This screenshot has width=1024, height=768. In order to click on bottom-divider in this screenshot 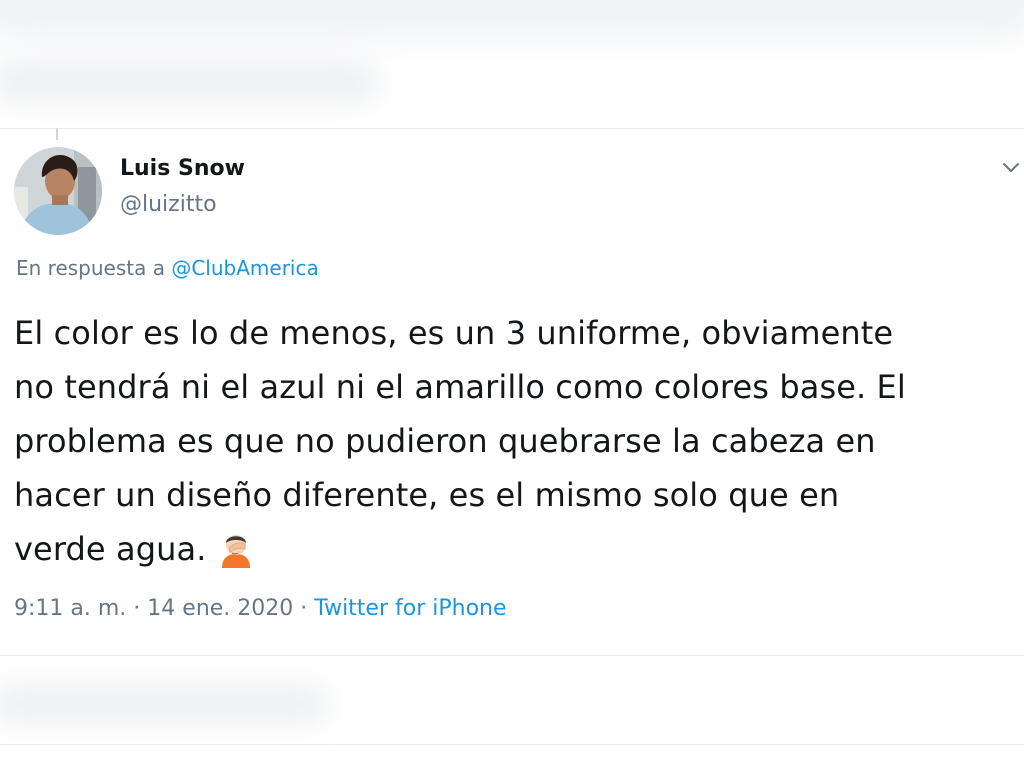, I will do `click(512, 744)`.